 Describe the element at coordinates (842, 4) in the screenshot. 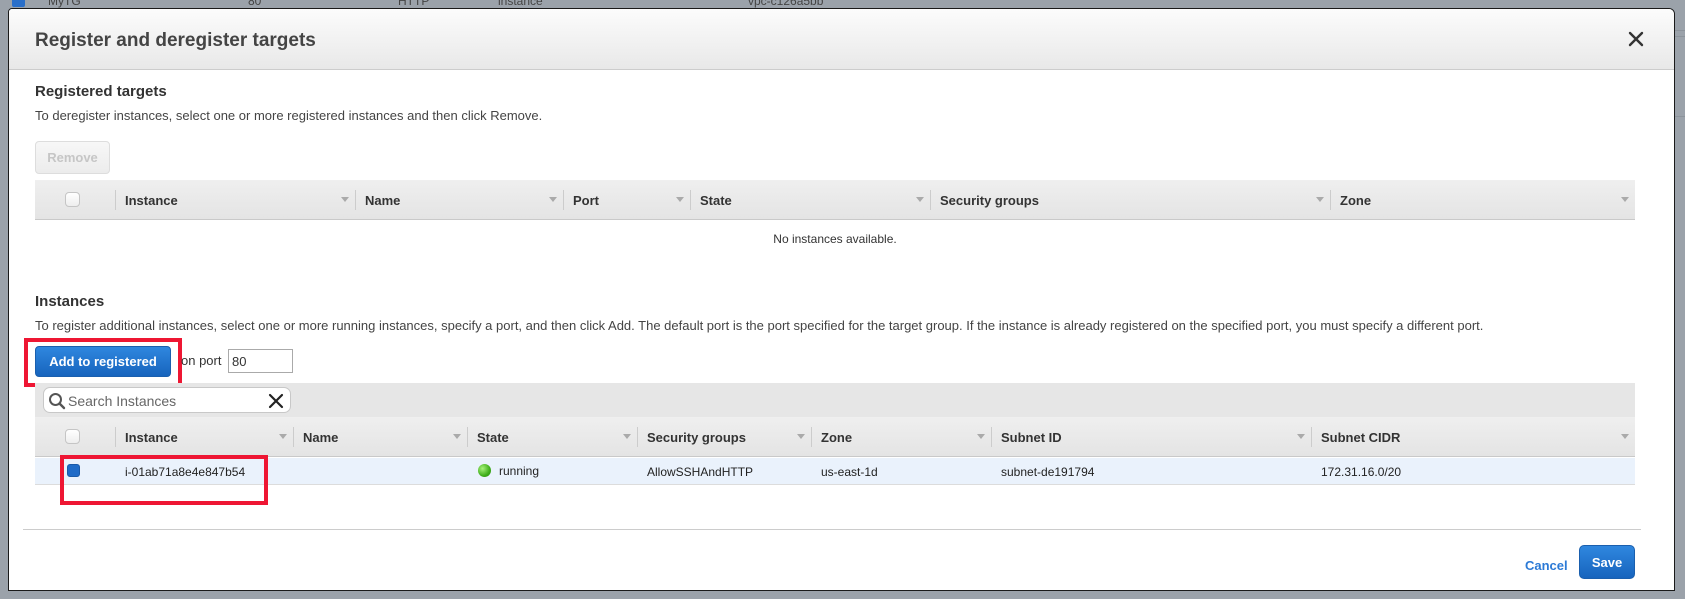

I see `background-table-row: MyTG 80 HTTP instance vpc-c126a5bb` at that location.